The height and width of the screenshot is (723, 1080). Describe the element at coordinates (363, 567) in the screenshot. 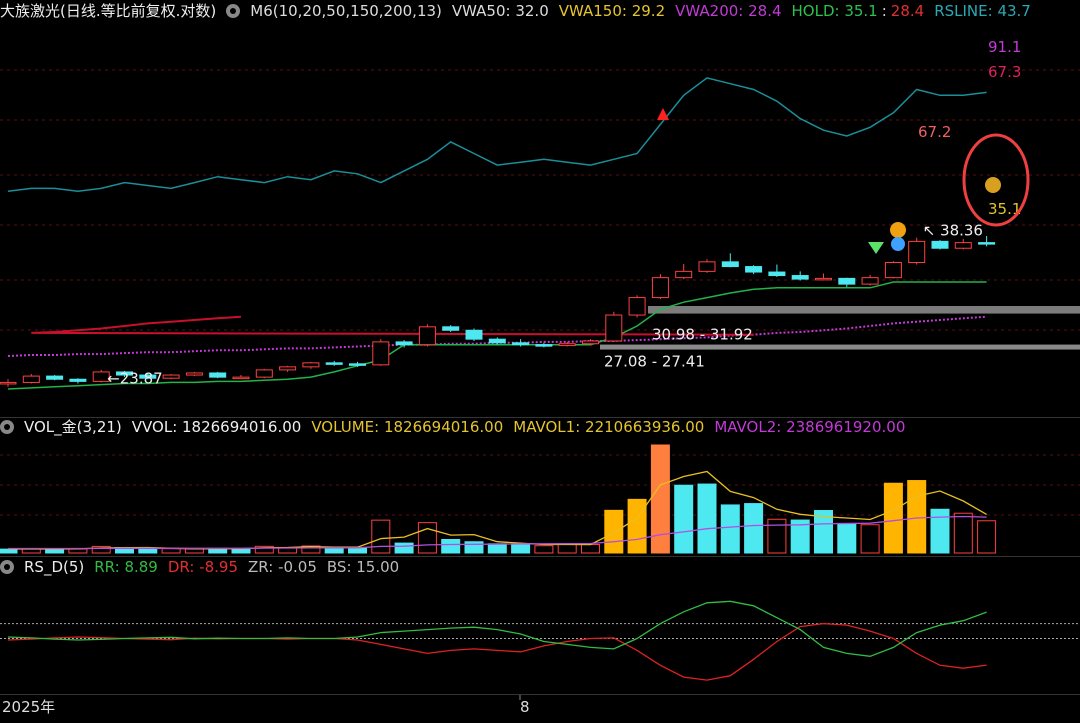

I see `bs-value: BS: 15.00` at that location.